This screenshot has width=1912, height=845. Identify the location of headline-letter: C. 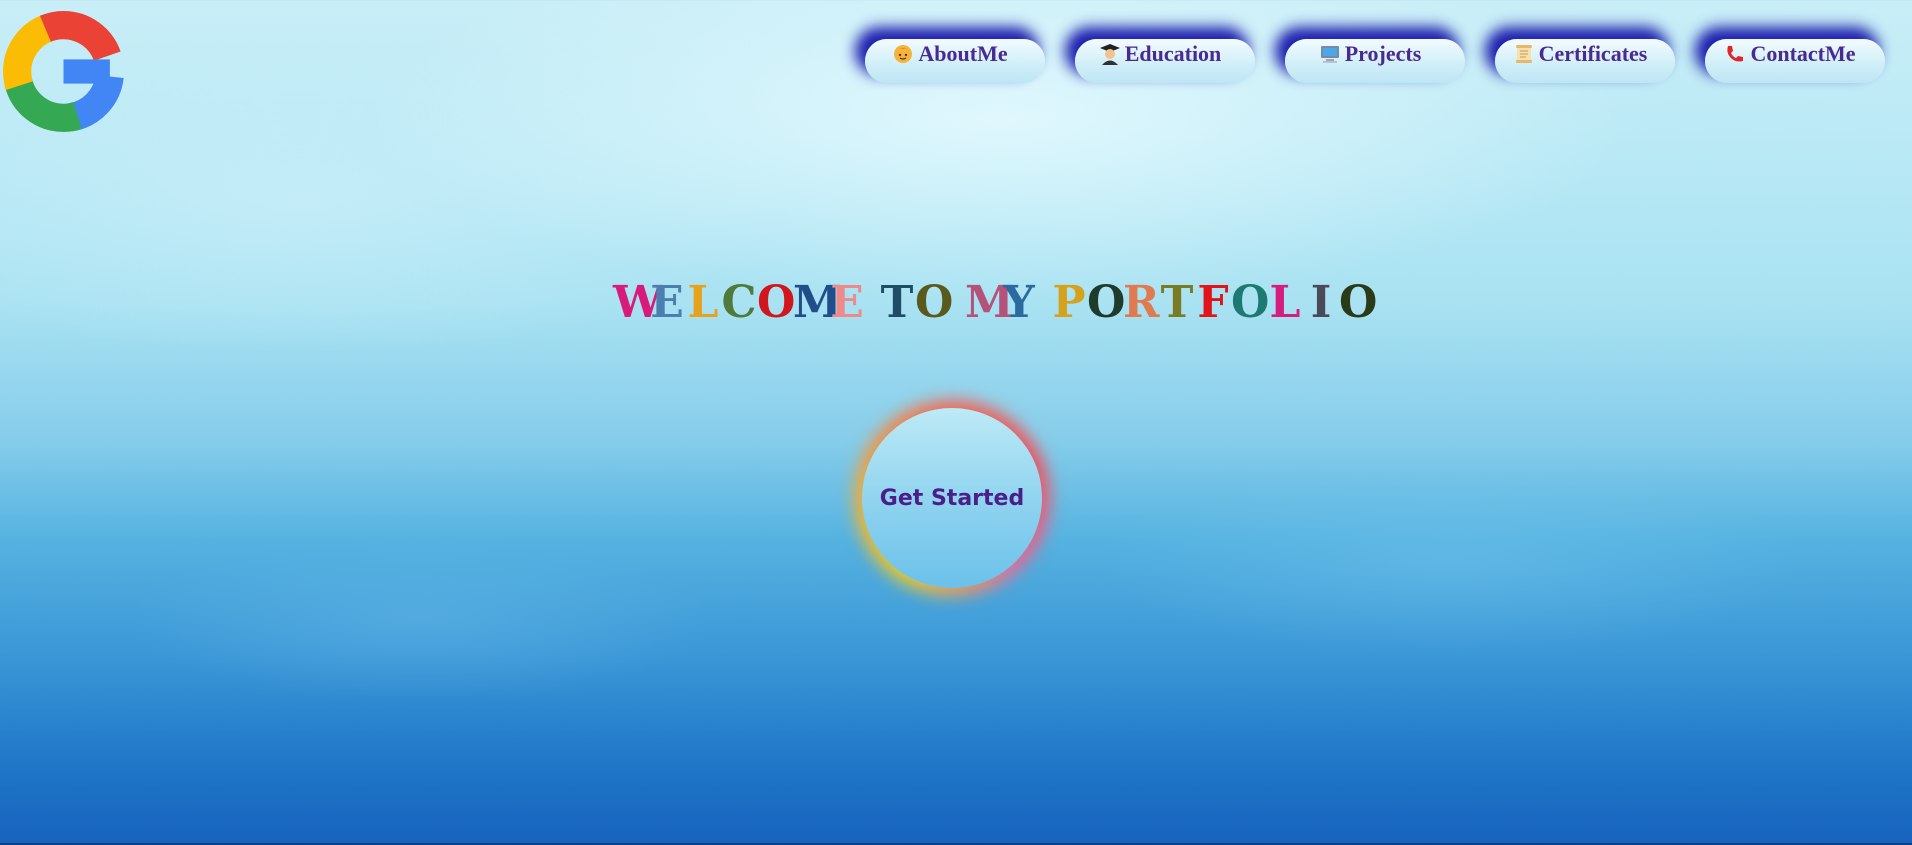
(739, 303).